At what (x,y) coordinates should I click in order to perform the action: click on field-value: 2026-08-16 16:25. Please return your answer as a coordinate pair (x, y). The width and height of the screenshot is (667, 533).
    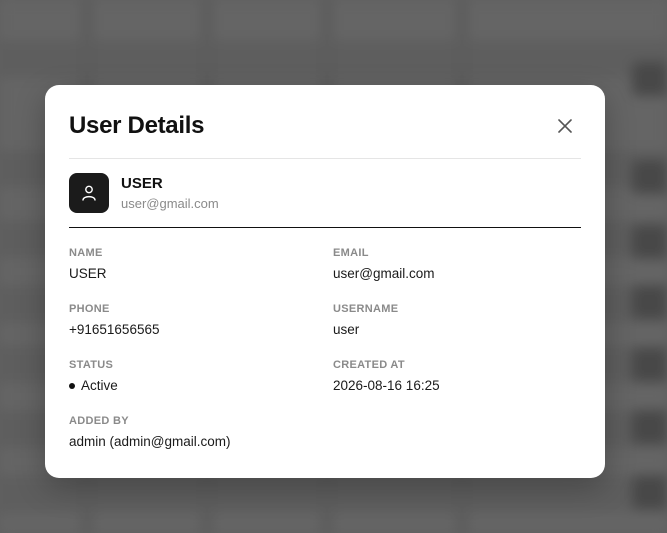
    Looking at the image, I should click on (386, 385).